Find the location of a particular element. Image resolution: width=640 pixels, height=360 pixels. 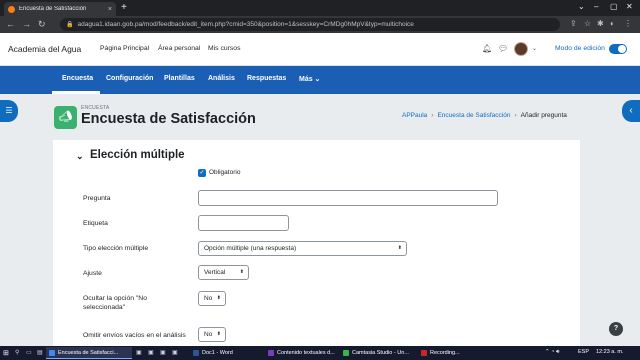

list-icon: ☰ is located at coordinates (9, 110).